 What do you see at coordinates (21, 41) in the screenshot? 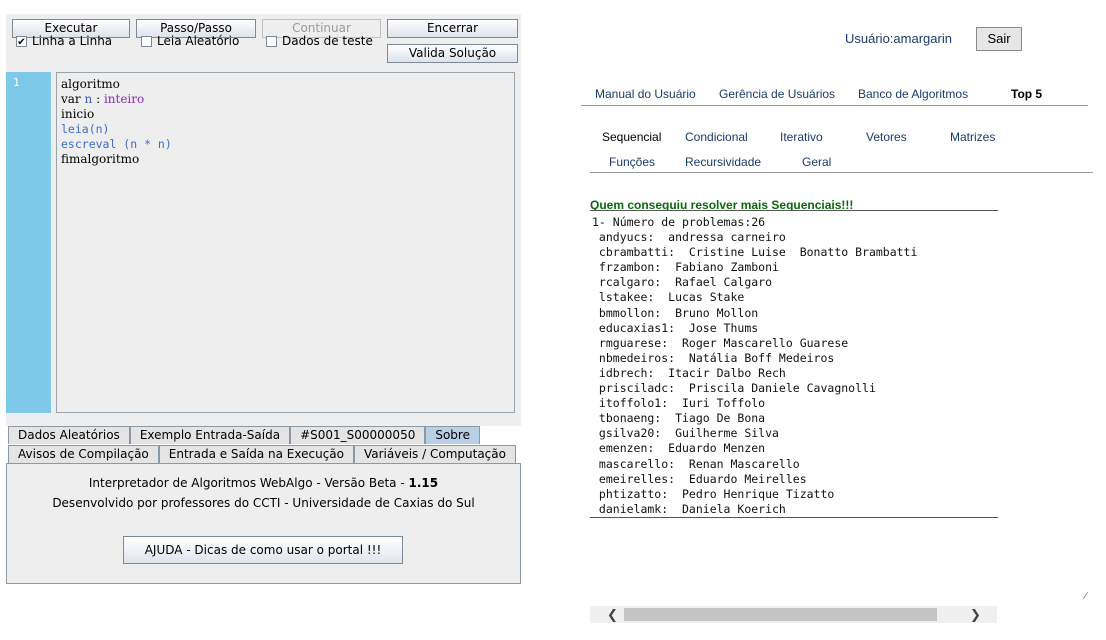
I see `checkbox-checked-icon: ✔` at bounding box center [21, 41].